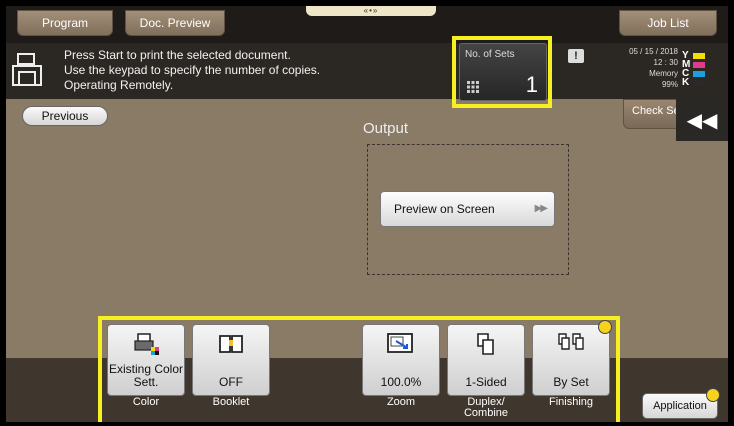  I want to click on zoom-icon, so click(400, 343).